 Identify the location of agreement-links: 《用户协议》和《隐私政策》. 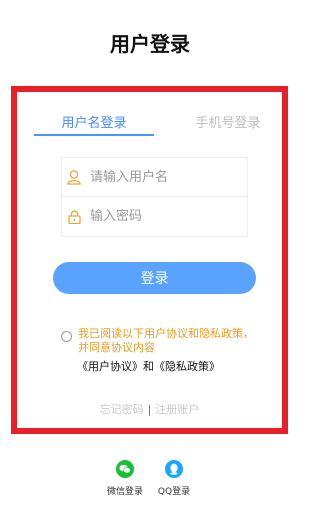
(172, 366).